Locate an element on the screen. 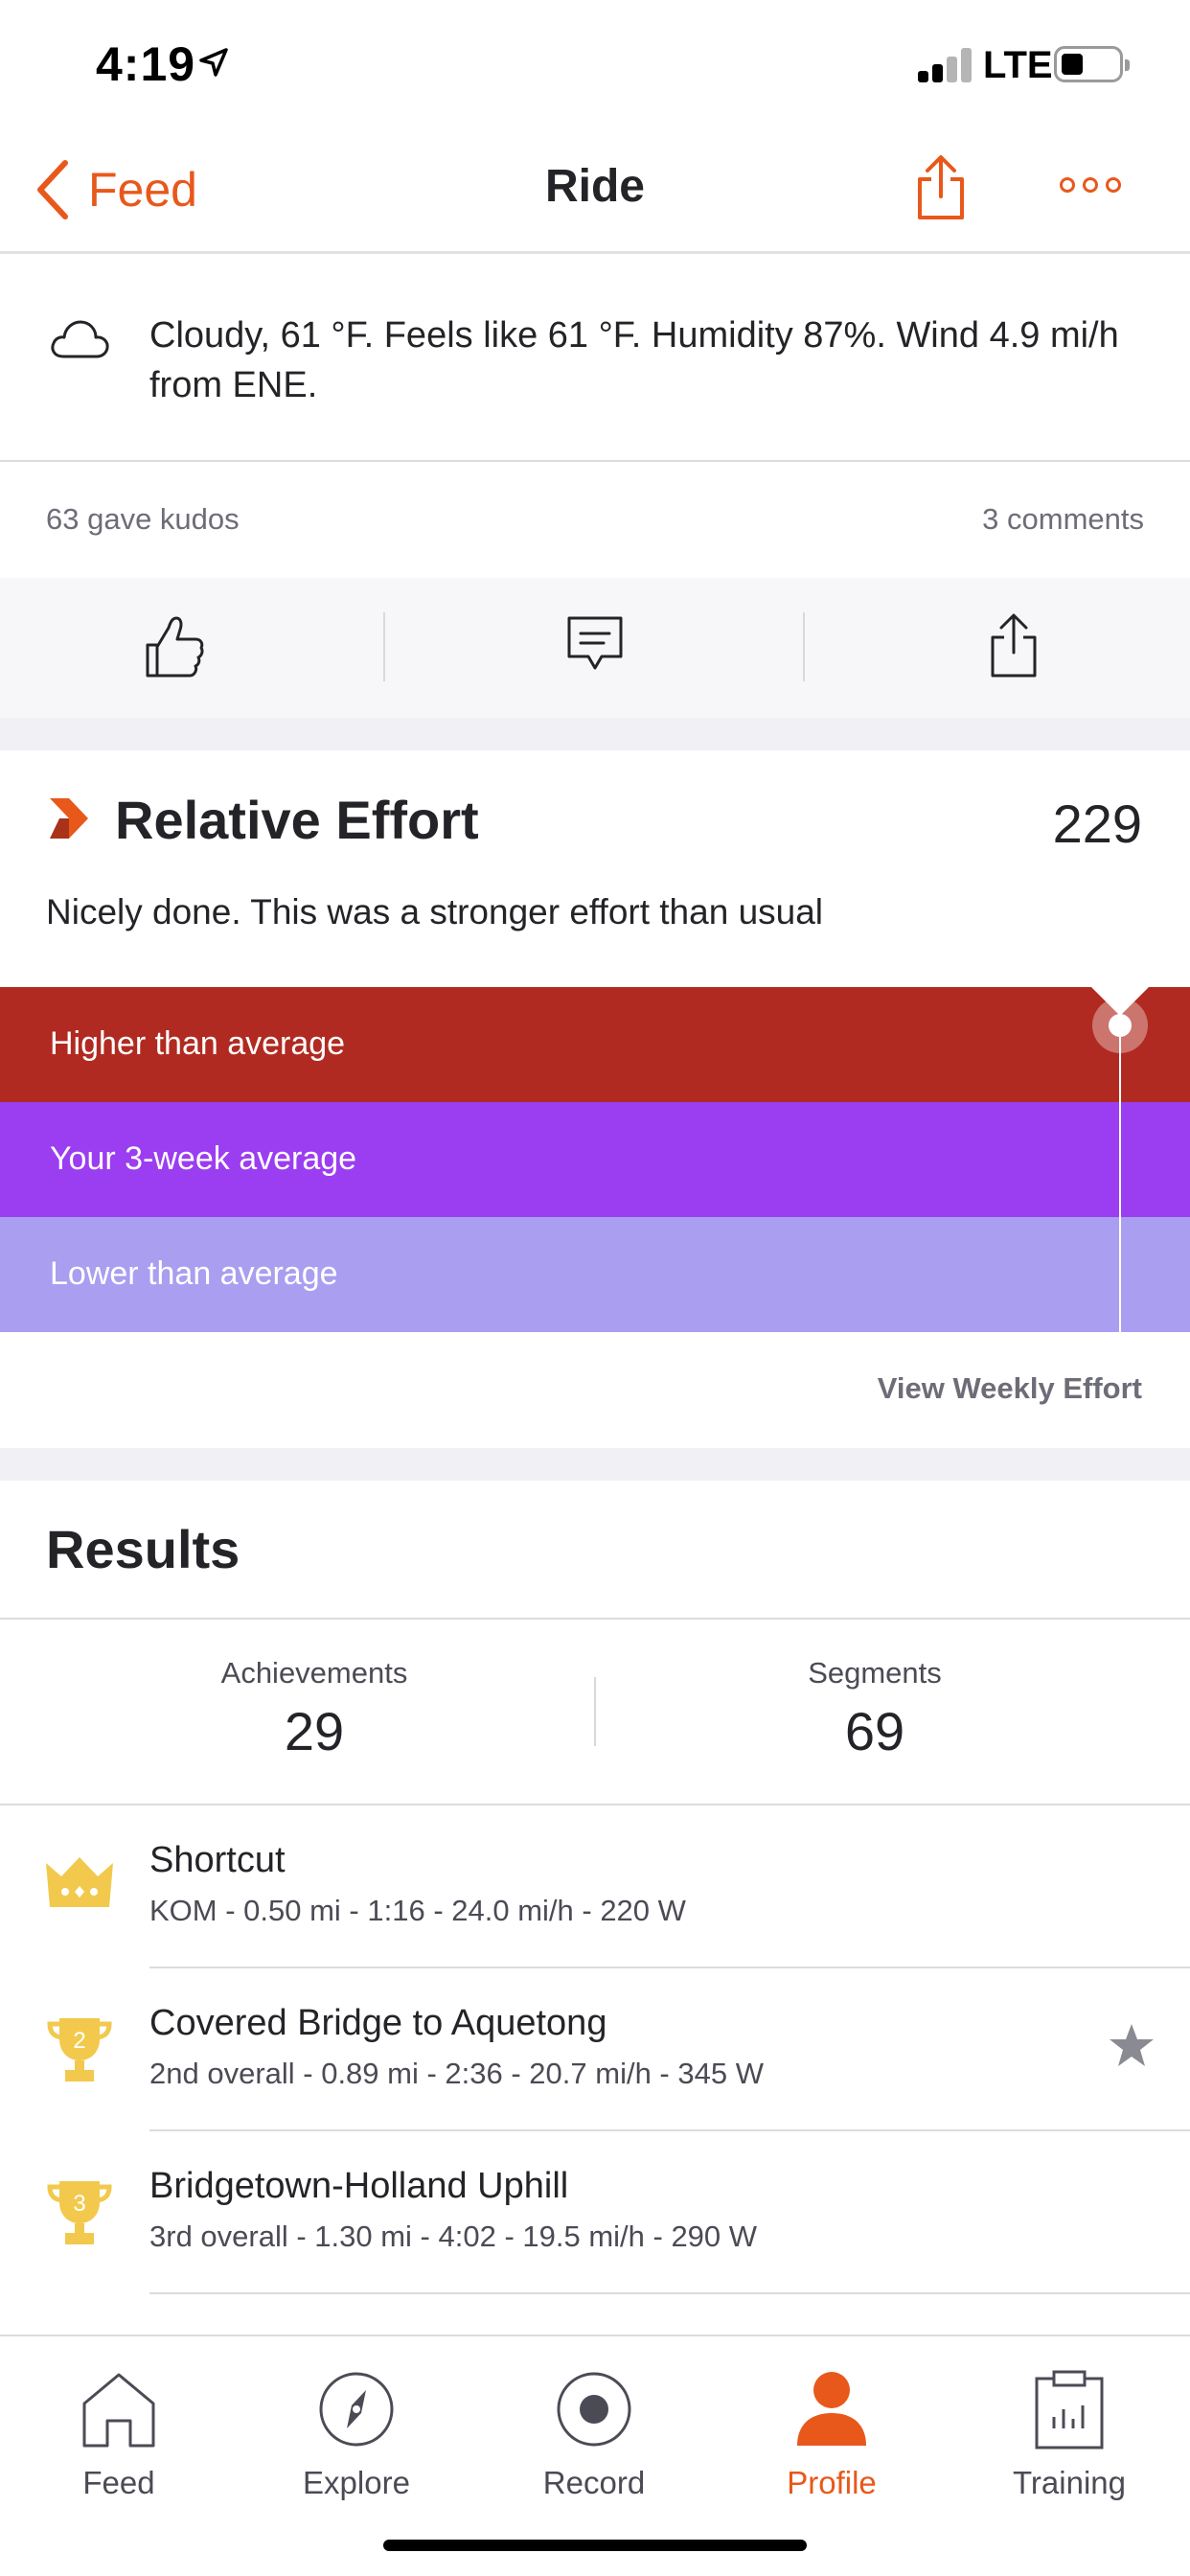 The height and width of the screenshot is (2576, 1190). stat-divider is located at coordinates (595, 1711).